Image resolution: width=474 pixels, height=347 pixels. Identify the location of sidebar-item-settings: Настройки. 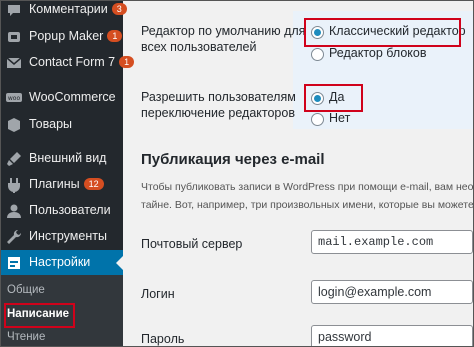
(62, 263).